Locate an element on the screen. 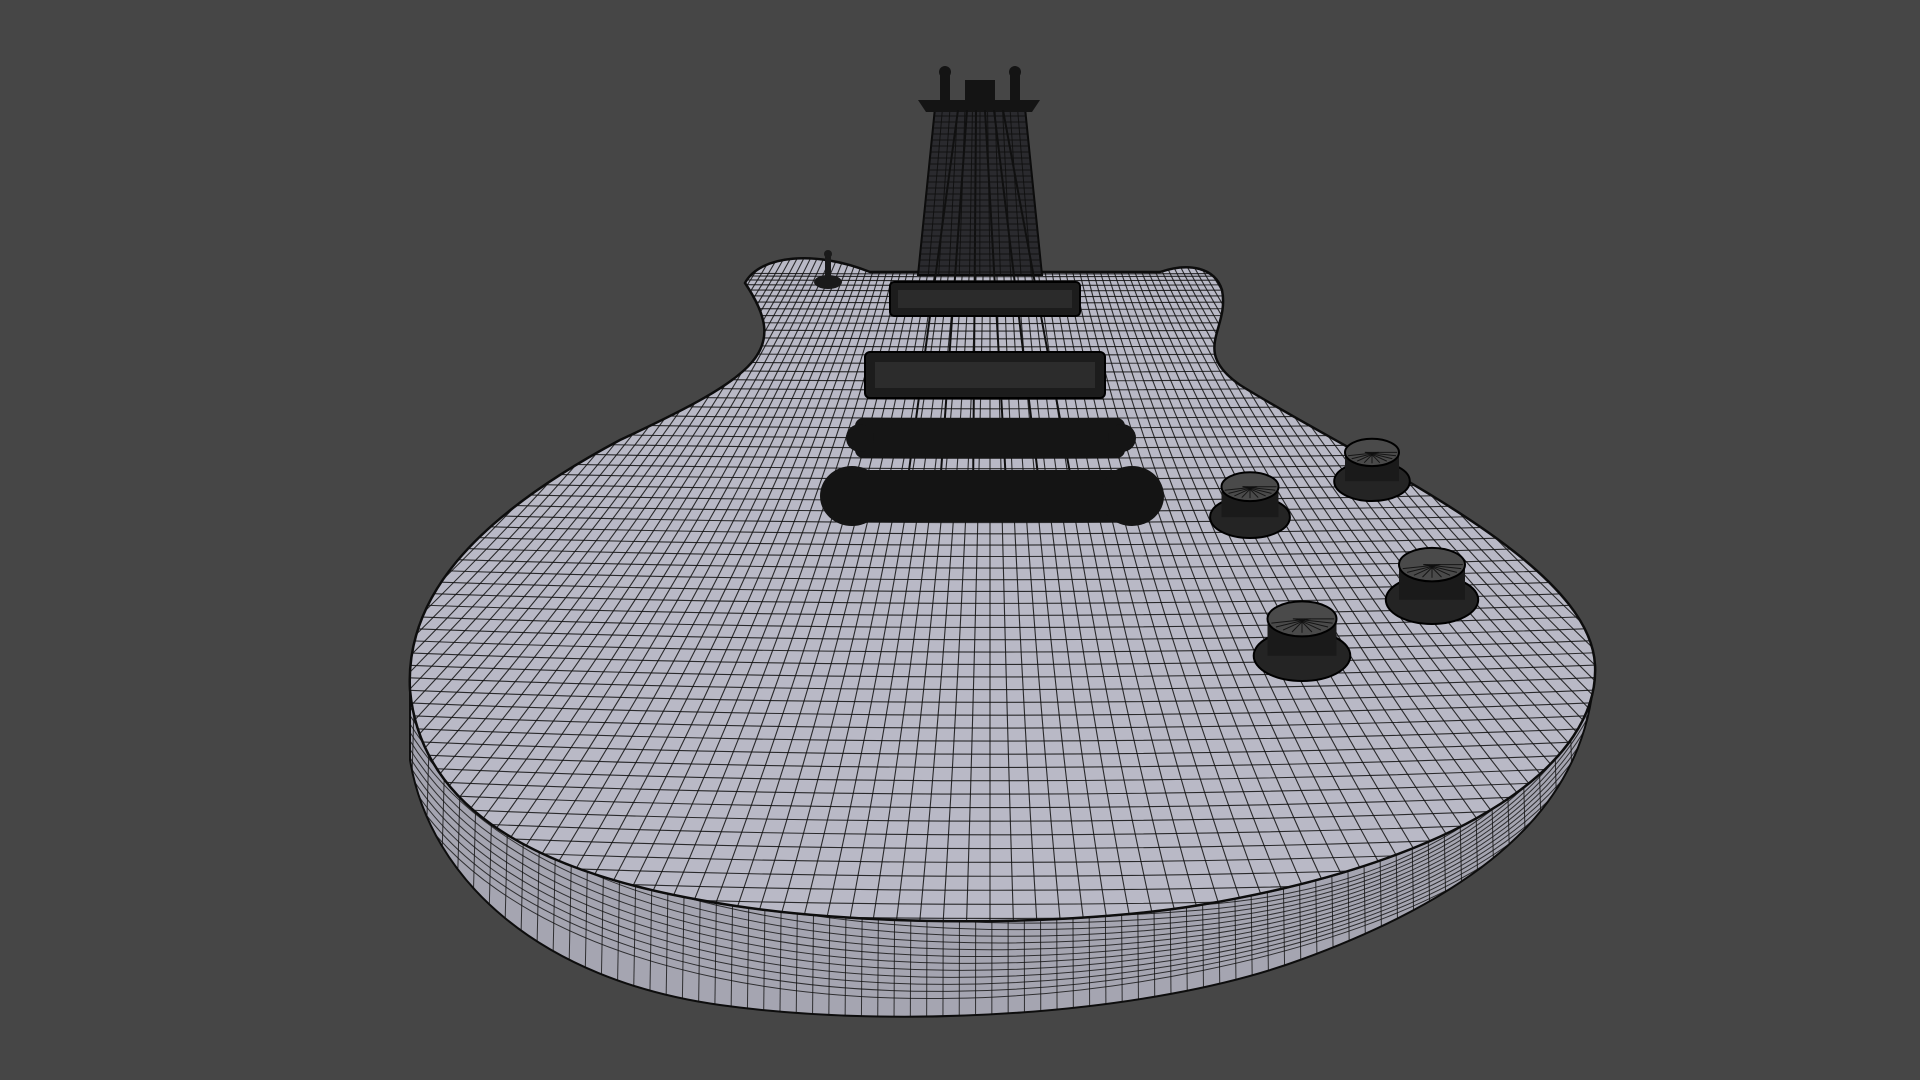 Image resolution: width=1920 pixels, height=1080 pixels. bridge-pickup is located at coordinates (985, 375).